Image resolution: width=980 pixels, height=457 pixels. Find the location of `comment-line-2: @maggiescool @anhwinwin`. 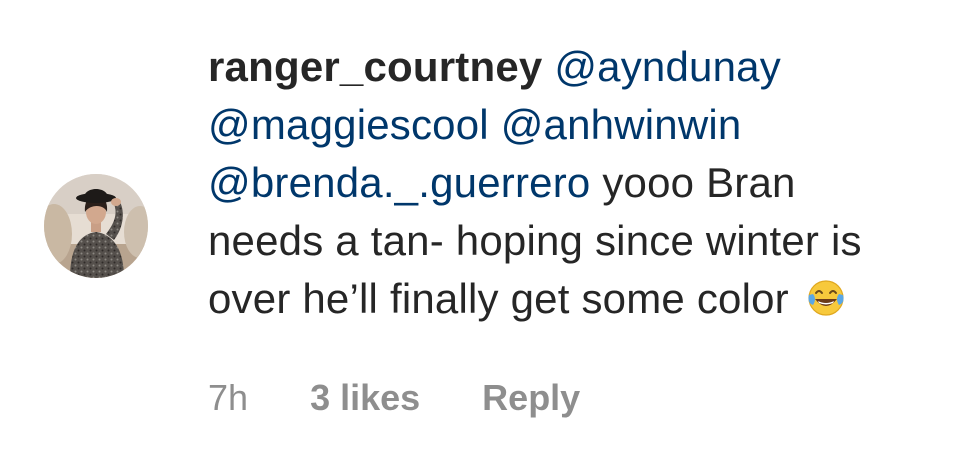

comment-line-2: @maggiescool @anhwinwin is located at coordinates (588, 125).